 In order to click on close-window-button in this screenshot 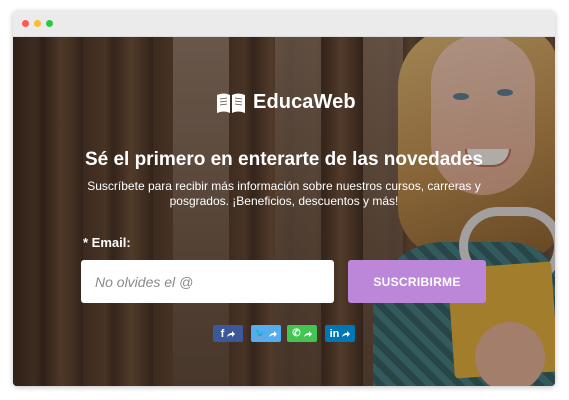, I will do `click(25, 23)`.